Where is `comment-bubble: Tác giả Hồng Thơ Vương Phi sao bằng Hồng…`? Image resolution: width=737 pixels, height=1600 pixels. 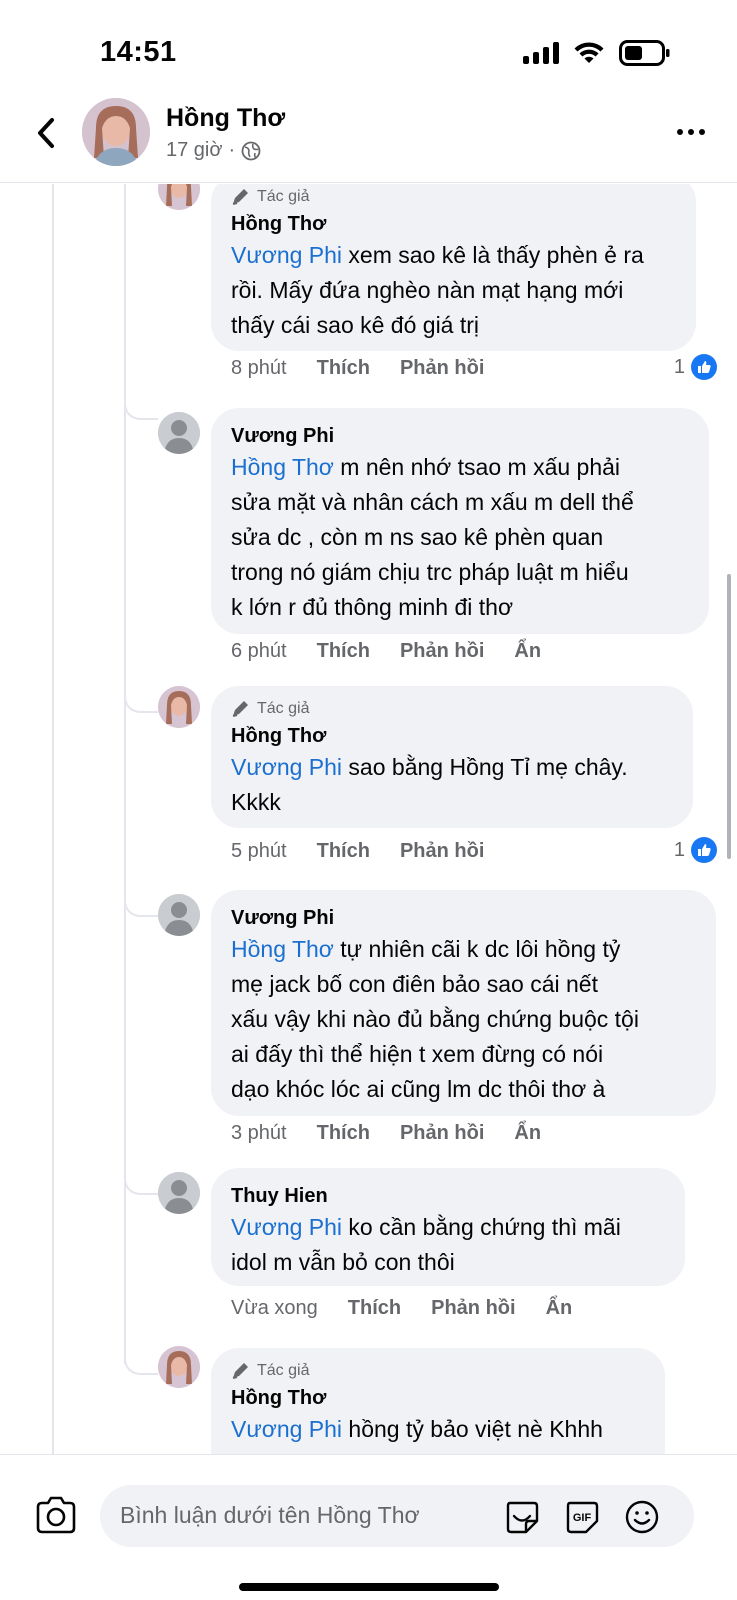 comment-bubble: Tác giả Hồng Thơ Vương Phi sao bằng Hồng… is located at coordinates (452, 757).